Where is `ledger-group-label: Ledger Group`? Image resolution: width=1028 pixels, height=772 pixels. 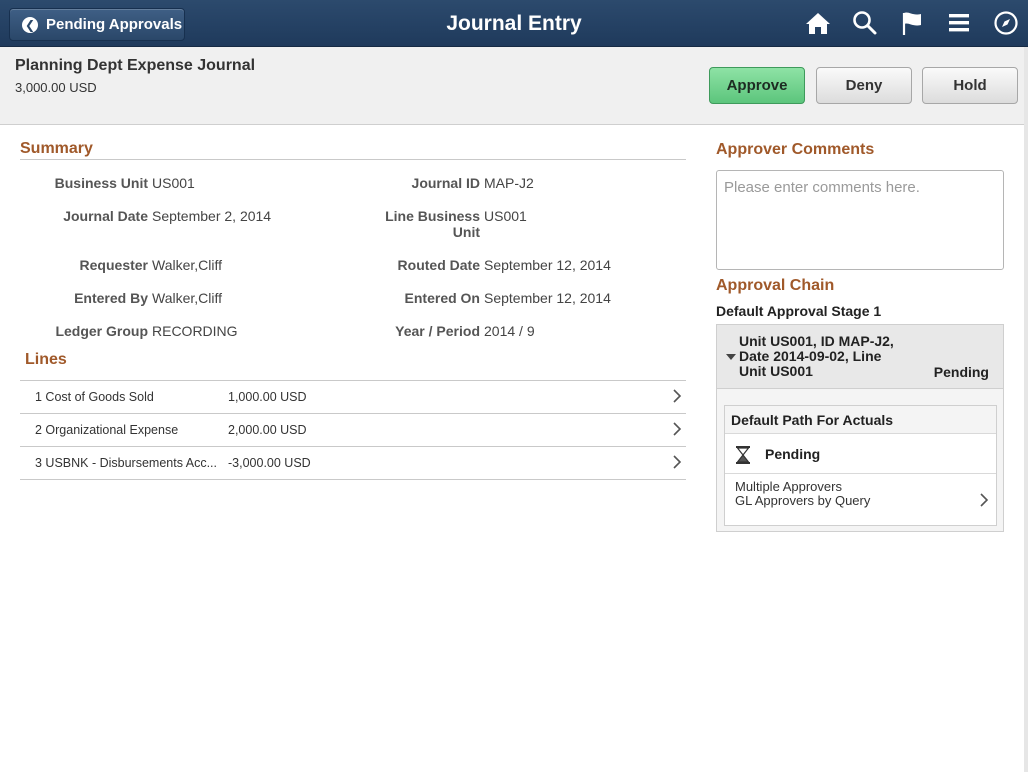 ledger-group-label: Ledger Group is located at coordinates (101, 331).